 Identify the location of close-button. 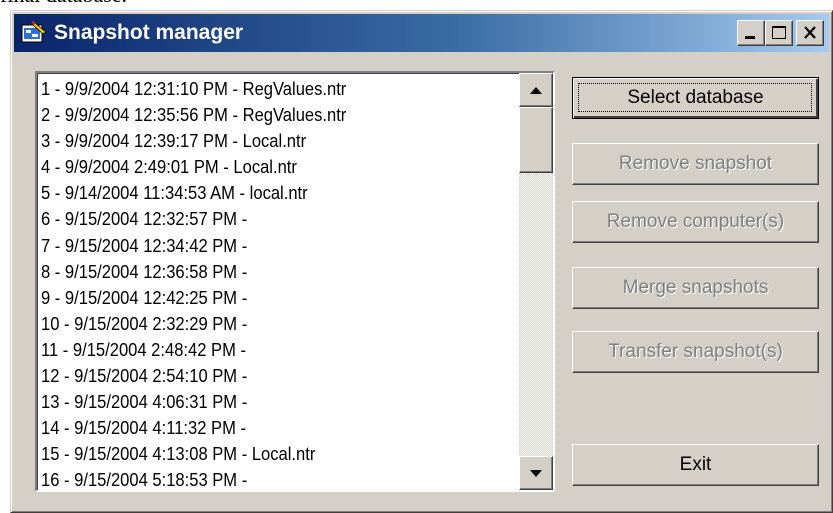
(810, 33).